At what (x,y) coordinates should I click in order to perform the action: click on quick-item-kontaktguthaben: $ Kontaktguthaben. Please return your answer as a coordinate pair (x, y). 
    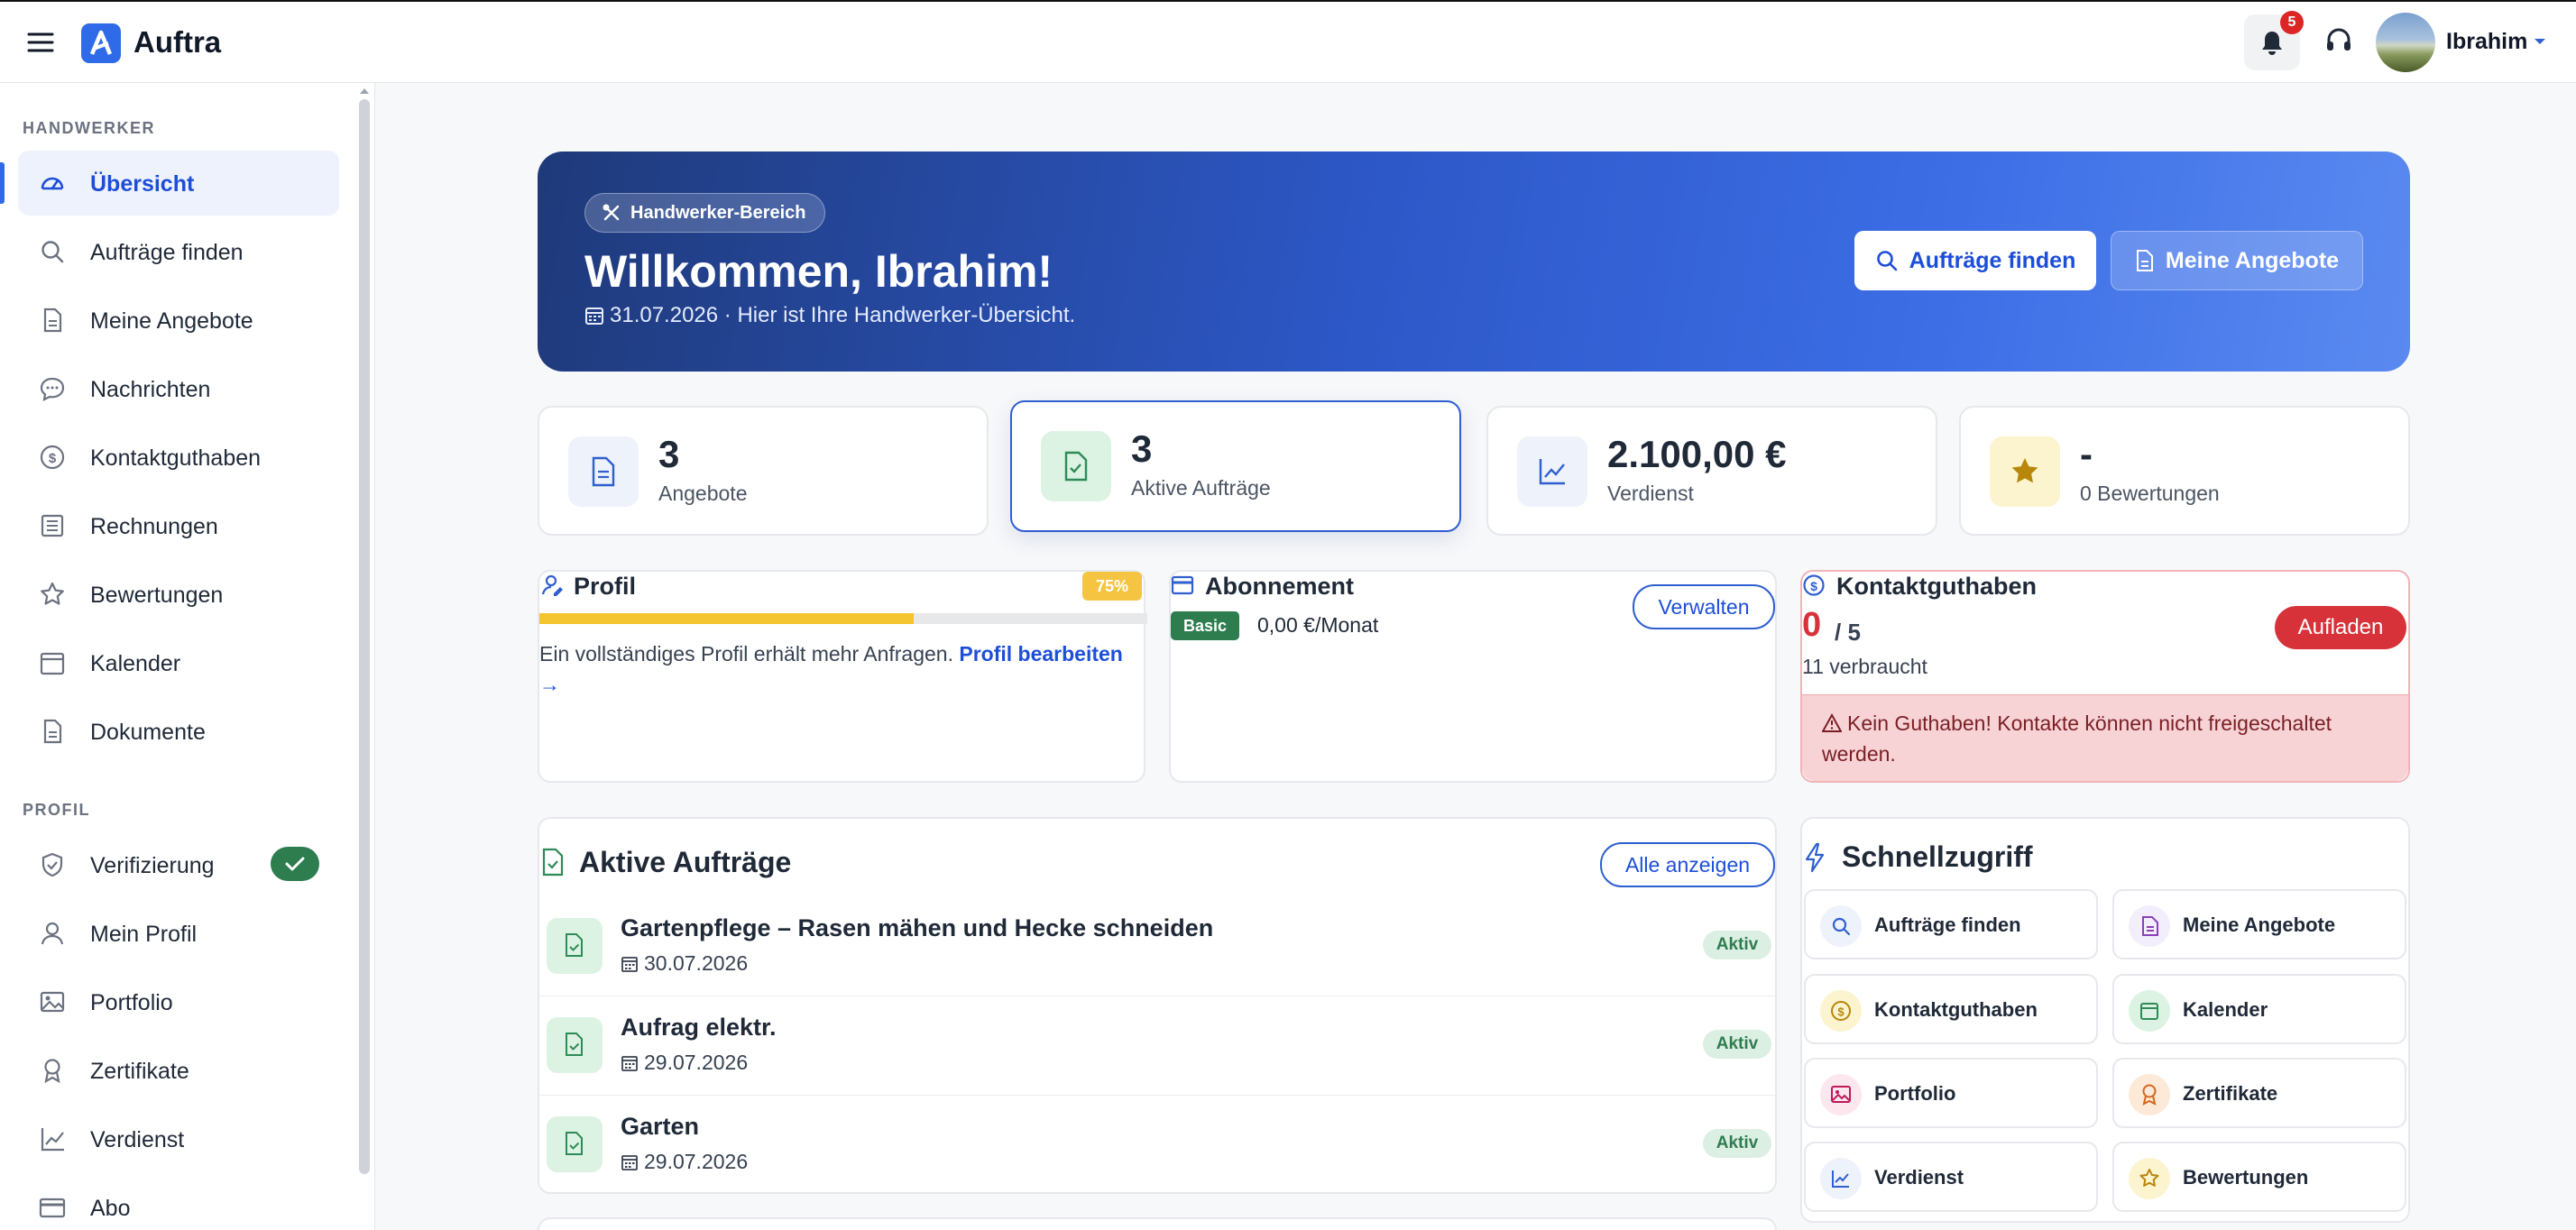
    Looking at the image, I should click on (1951, 1009).